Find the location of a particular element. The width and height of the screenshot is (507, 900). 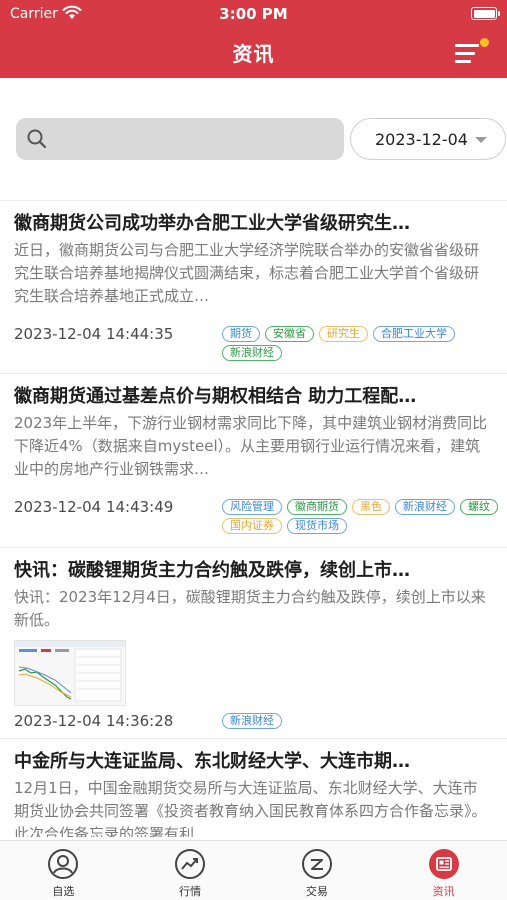

tab-label: 资讯 is located at coordinates (443, 891).